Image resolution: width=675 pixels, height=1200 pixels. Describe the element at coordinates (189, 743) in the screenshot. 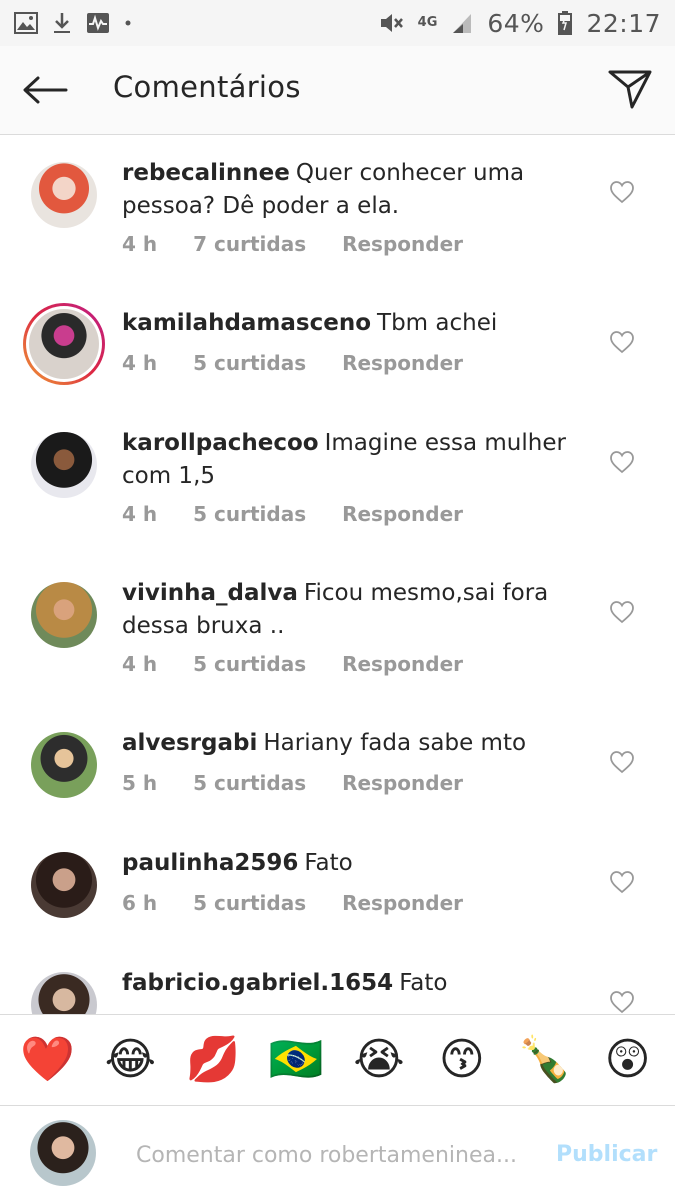

I see `comment-username: alvesrgabi` at that location.